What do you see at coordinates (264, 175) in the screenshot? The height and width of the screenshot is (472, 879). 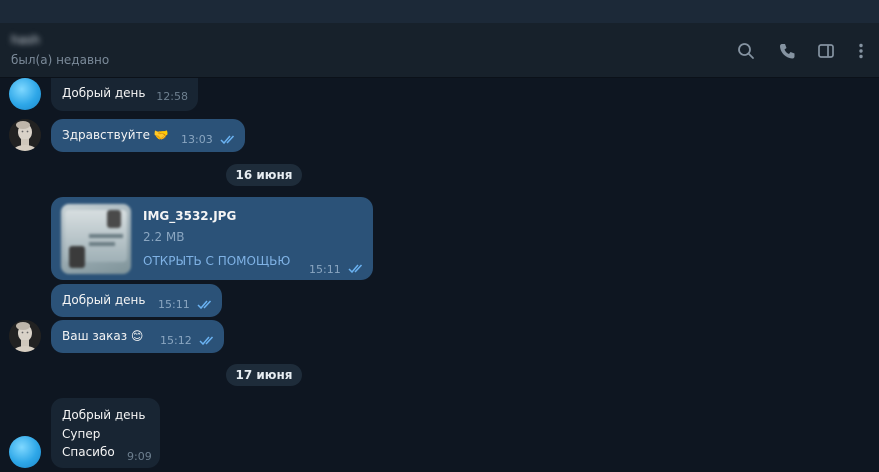 I see `date-separator: 16 июня` at bounding box center [264, 175].